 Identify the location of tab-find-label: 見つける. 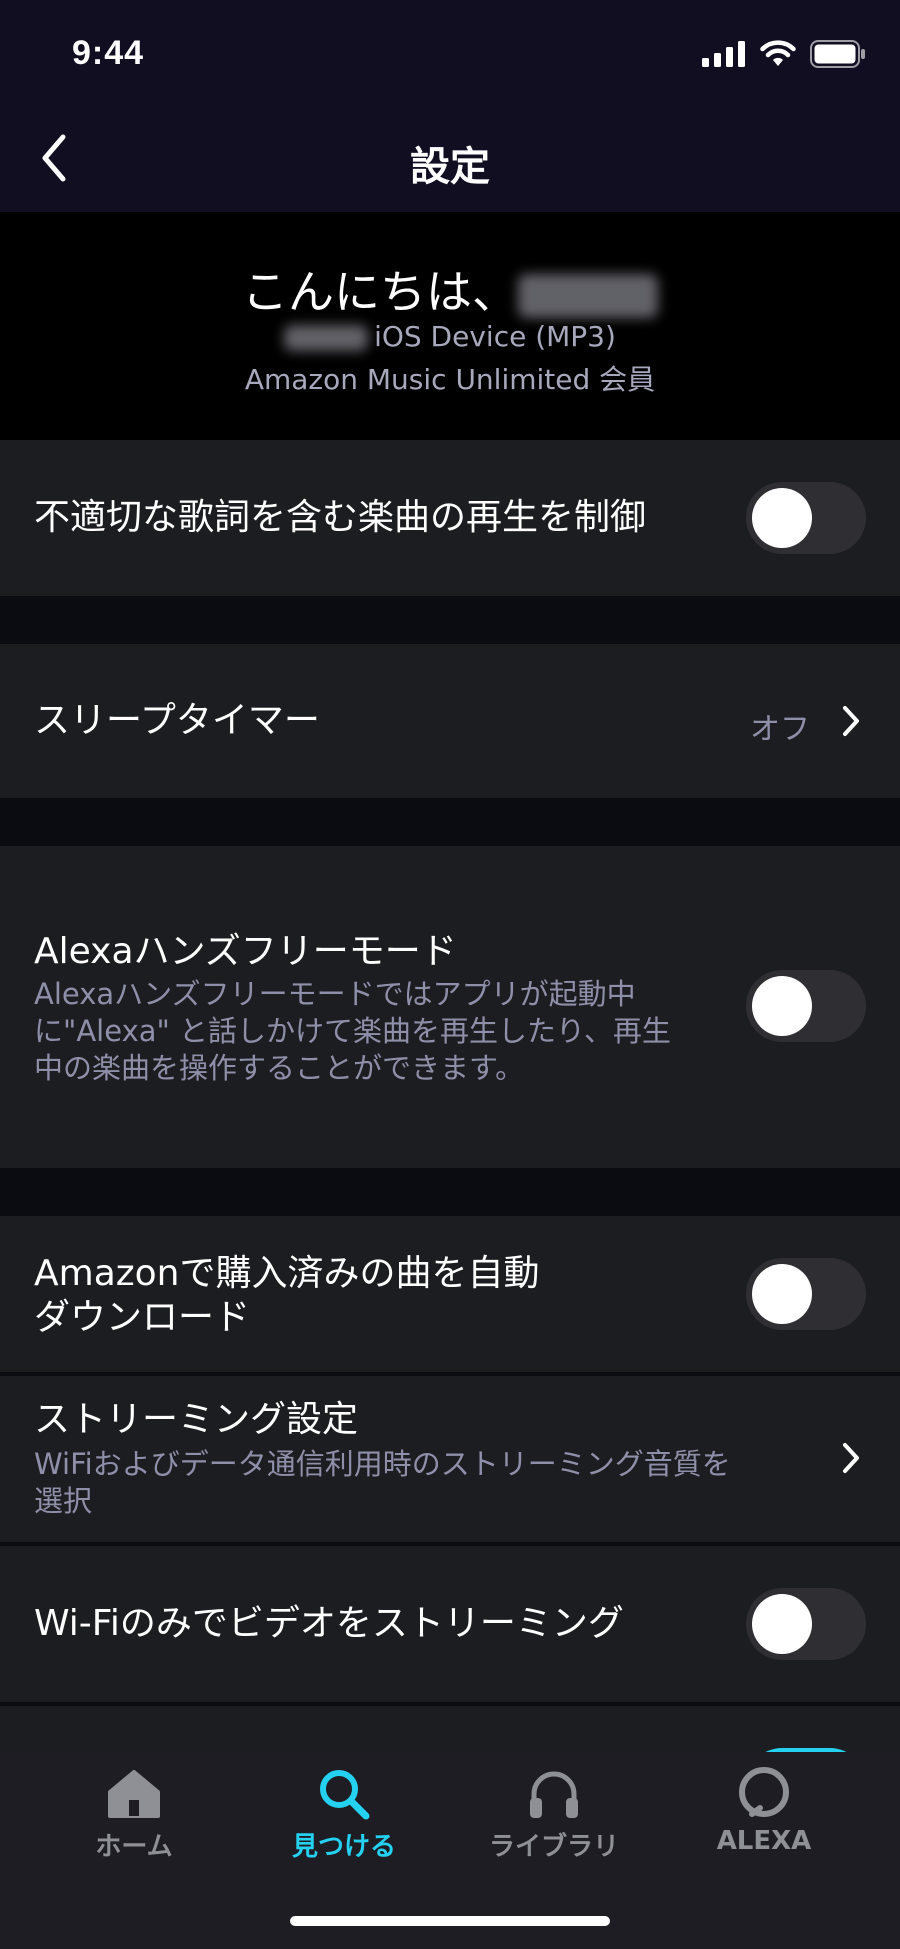
(343, 1847).